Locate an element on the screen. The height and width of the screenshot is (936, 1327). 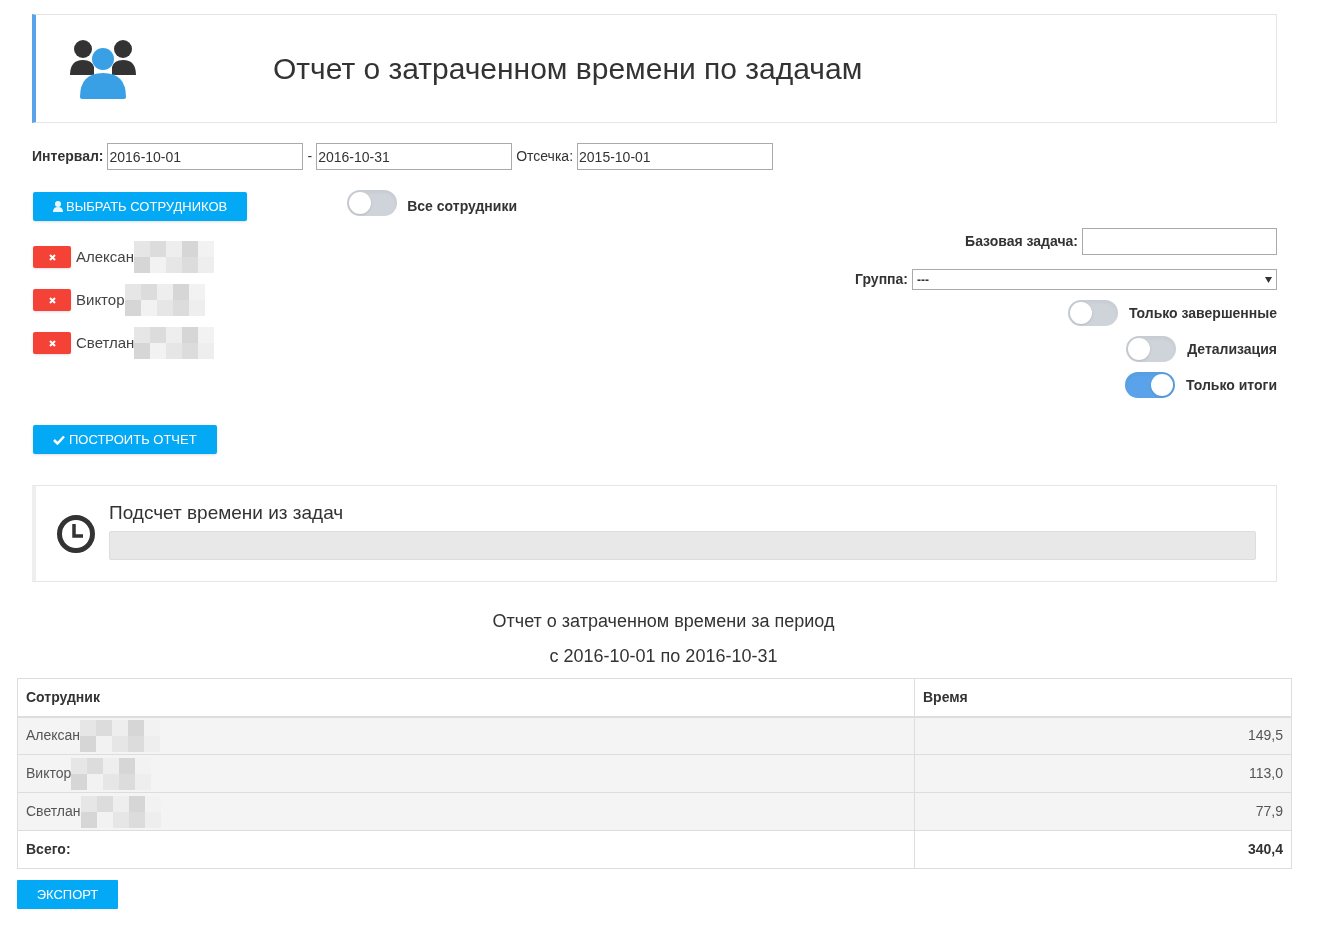
group-label: Группа: is located at coordinates (881, 279).